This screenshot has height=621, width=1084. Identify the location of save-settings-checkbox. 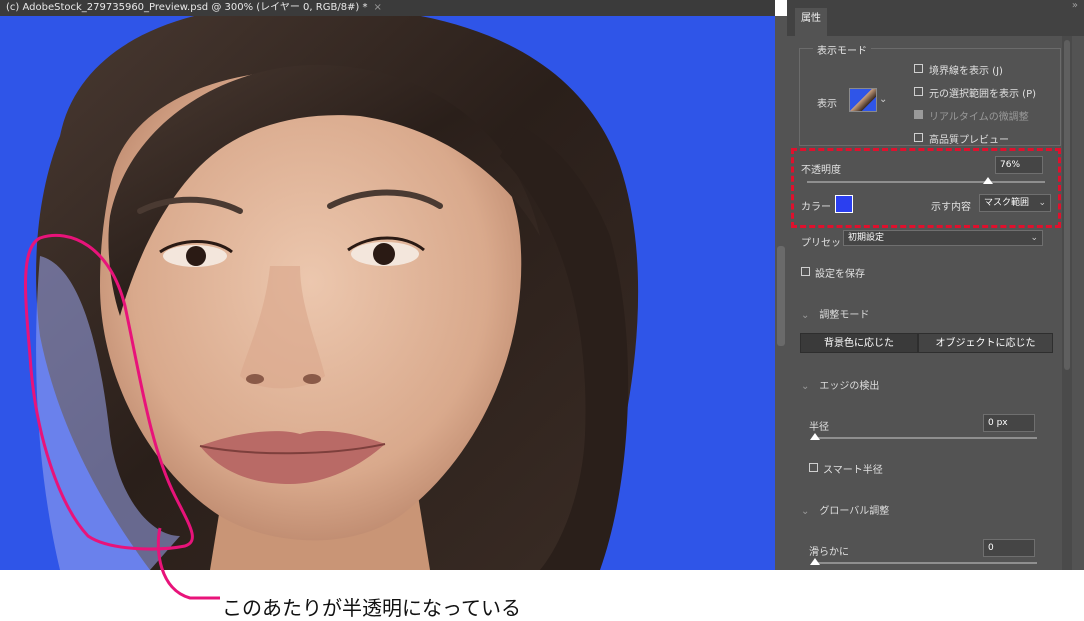
(805, 271).